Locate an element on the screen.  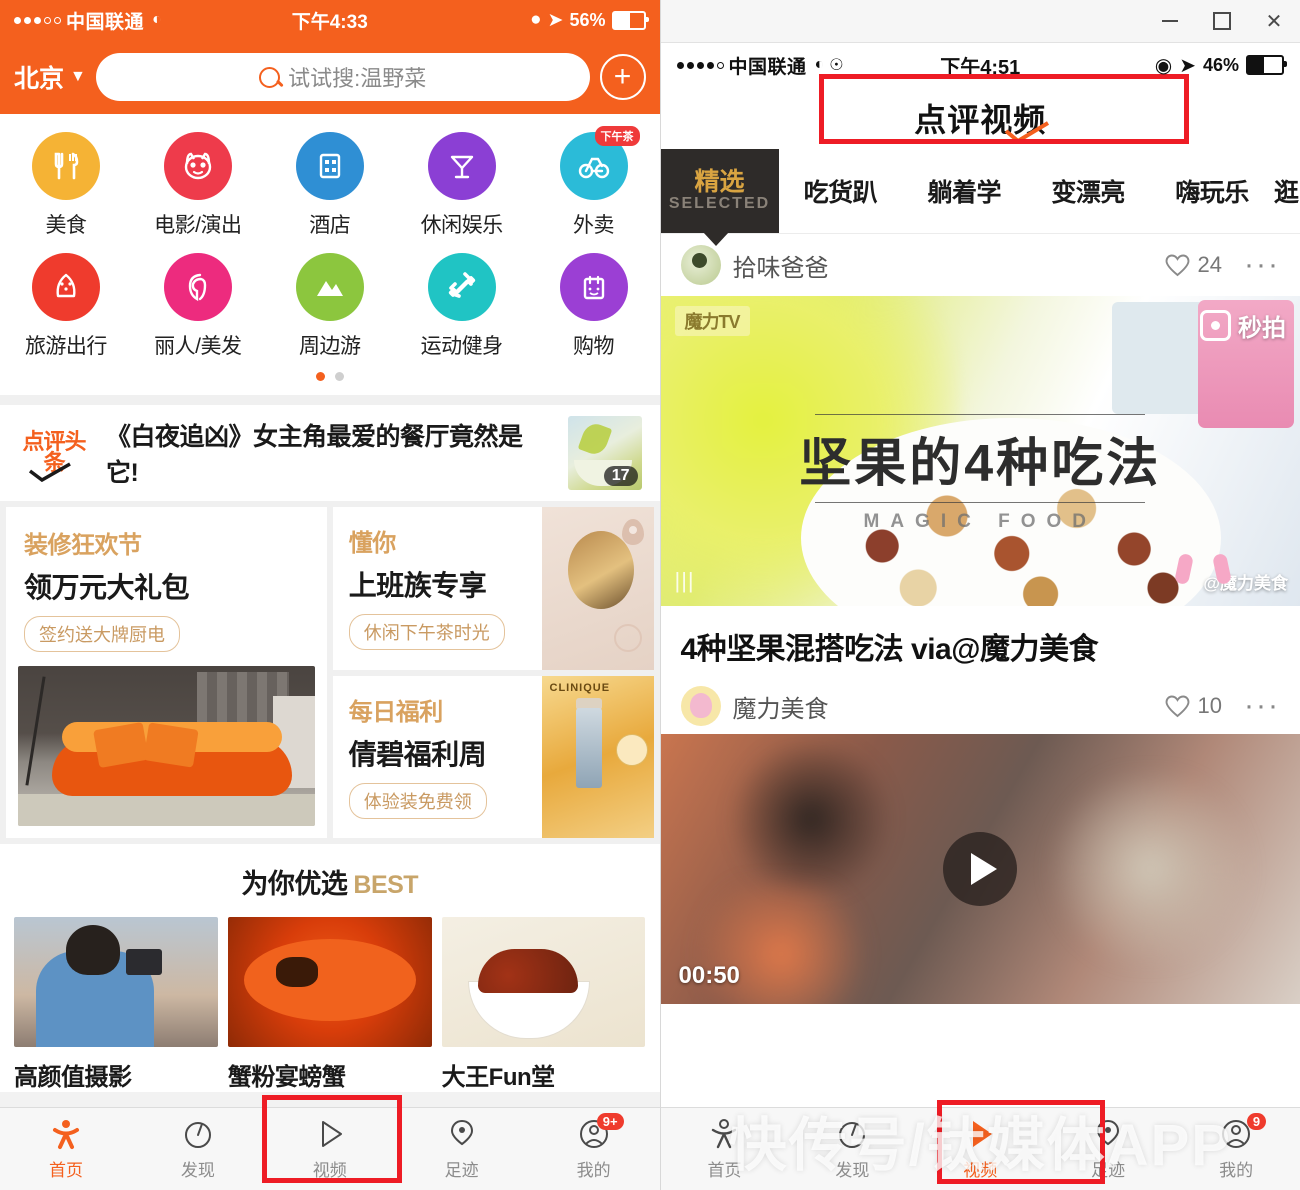
right-tab-bar: 首页 发现 视频 足迹 9 我的 is located at coordinates (980, 1148).